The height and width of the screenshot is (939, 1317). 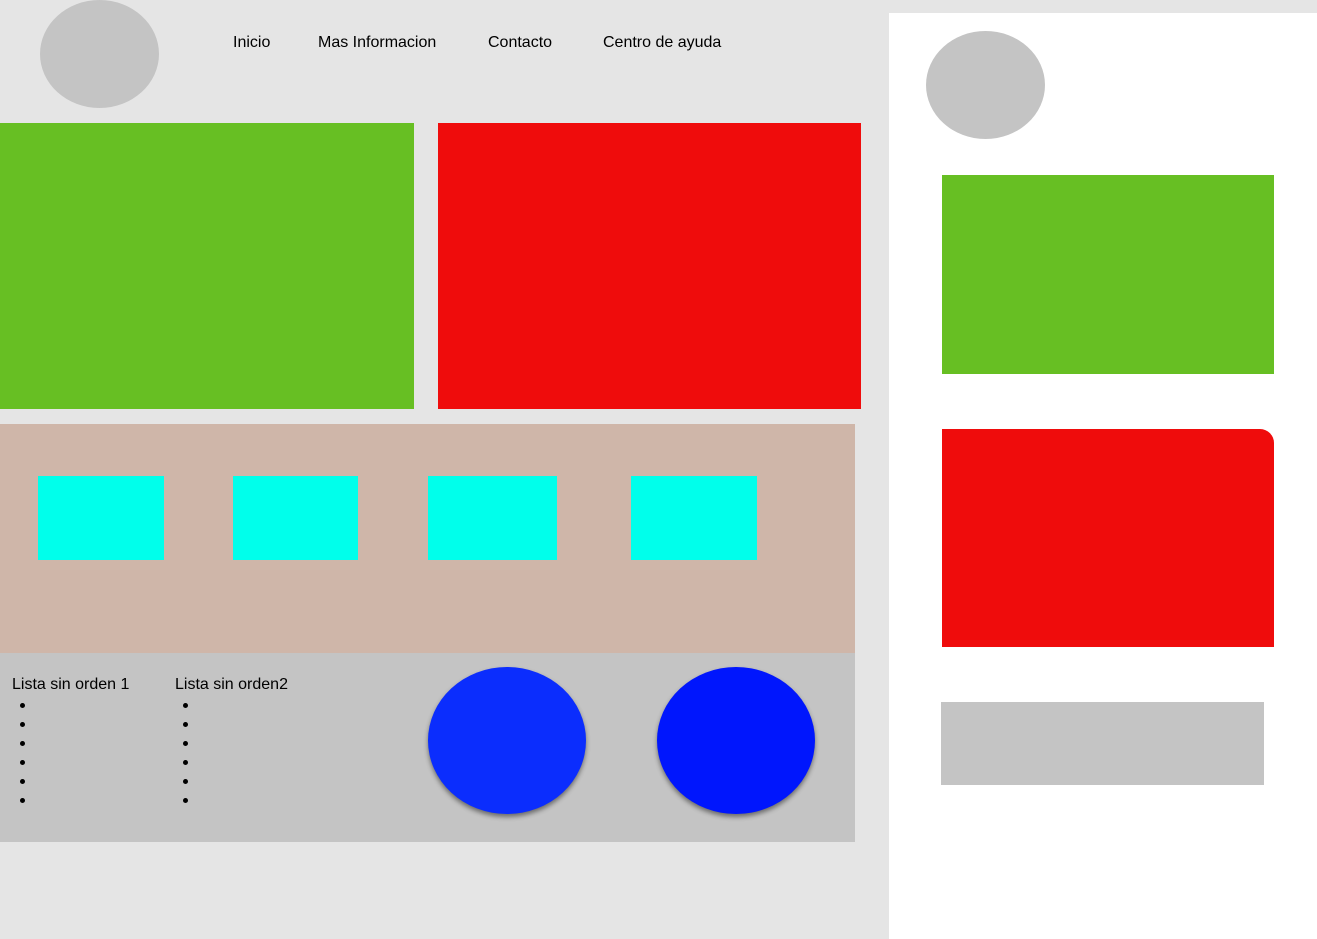 I want to click on mobile-red-block, so click(x=1108, y=538).